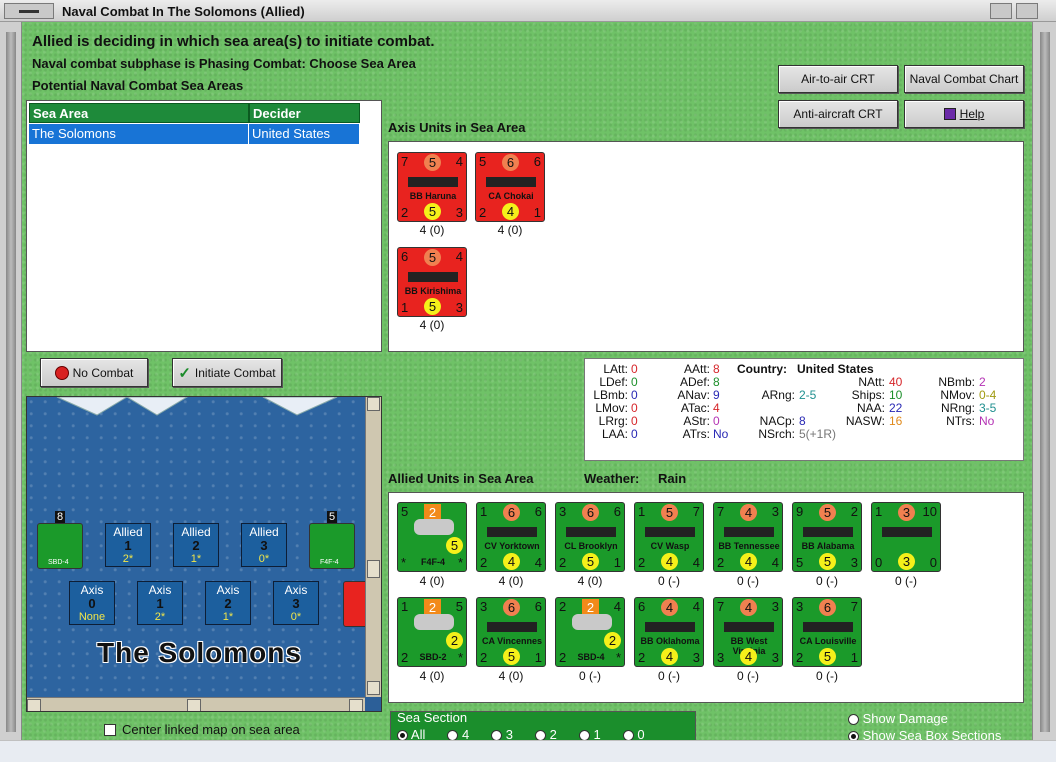 This screenshot has height=762, width=1056. I want to click on sea-box: Allied 2 1*, so click(196, 545).